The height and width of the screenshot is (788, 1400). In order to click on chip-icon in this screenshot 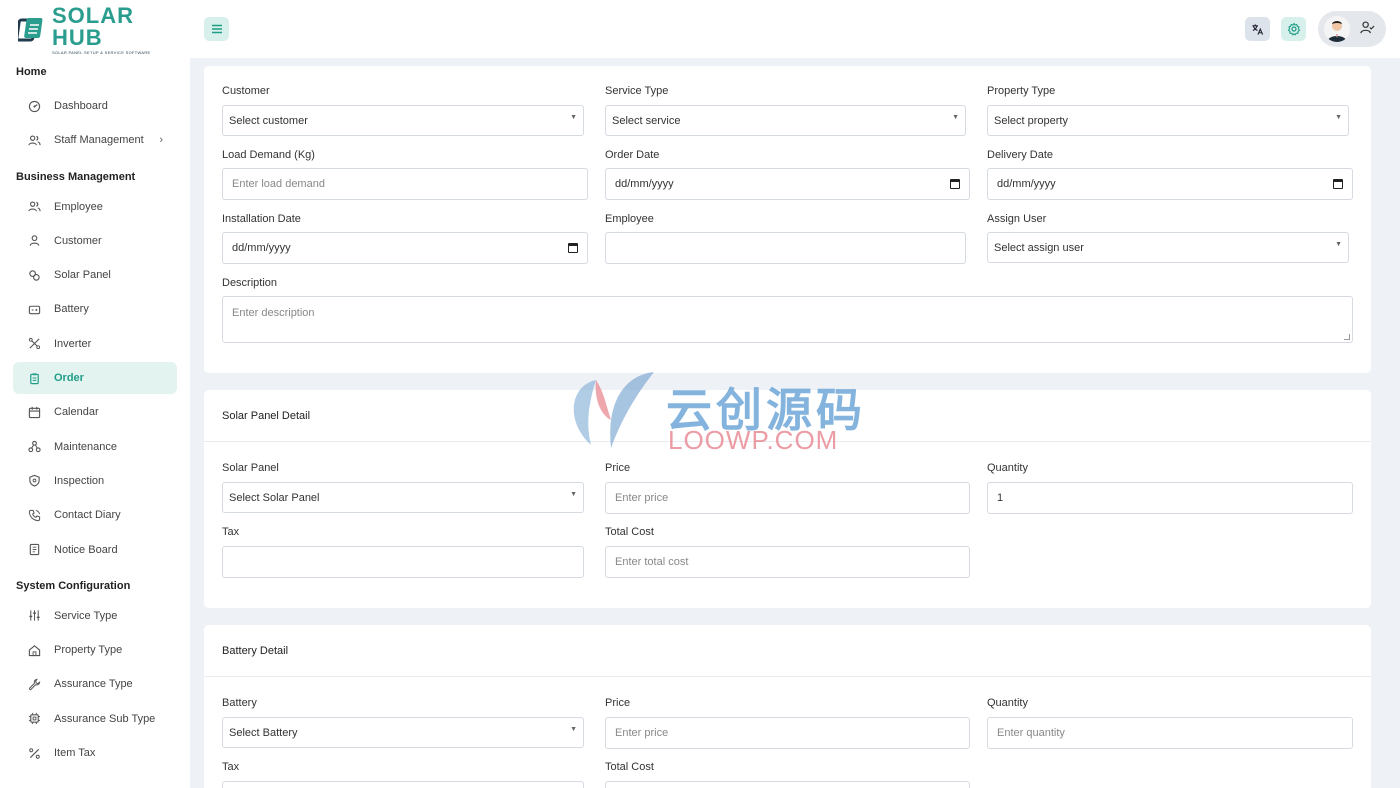, I will do `click(34, 719)`.